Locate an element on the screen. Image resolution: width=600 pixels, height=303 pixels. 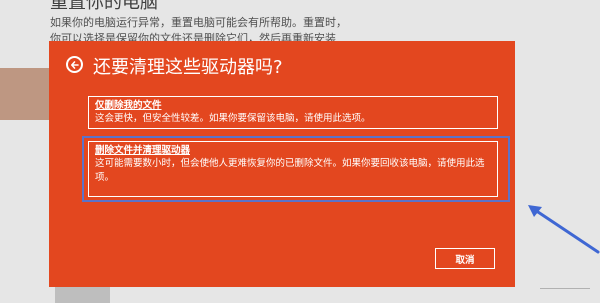
option-remove-files-only: 仅删除我的文件 这会更快，但安全性较差。如果你要保留该电脑，请使用此选项。 is located at coordinates (293, 112).